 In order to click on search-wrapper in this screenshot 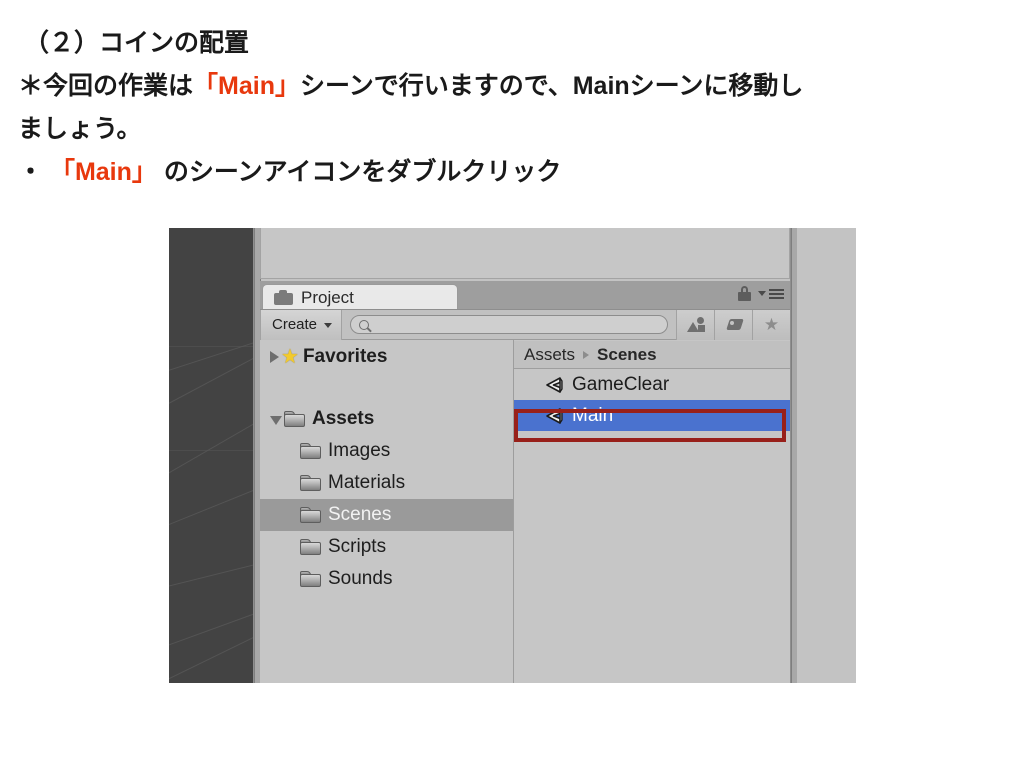, I will do `click(509, 325)`.